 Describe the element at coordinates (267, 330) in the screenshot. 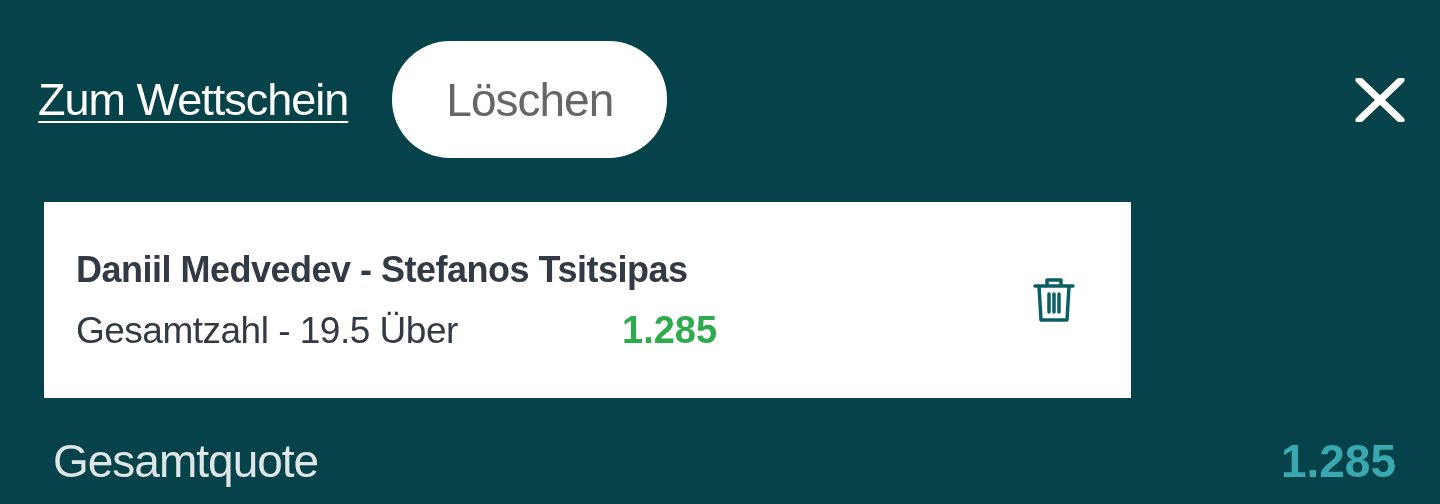

I see `market-label: Gesamtzahl - 19.5 Über` at that location.